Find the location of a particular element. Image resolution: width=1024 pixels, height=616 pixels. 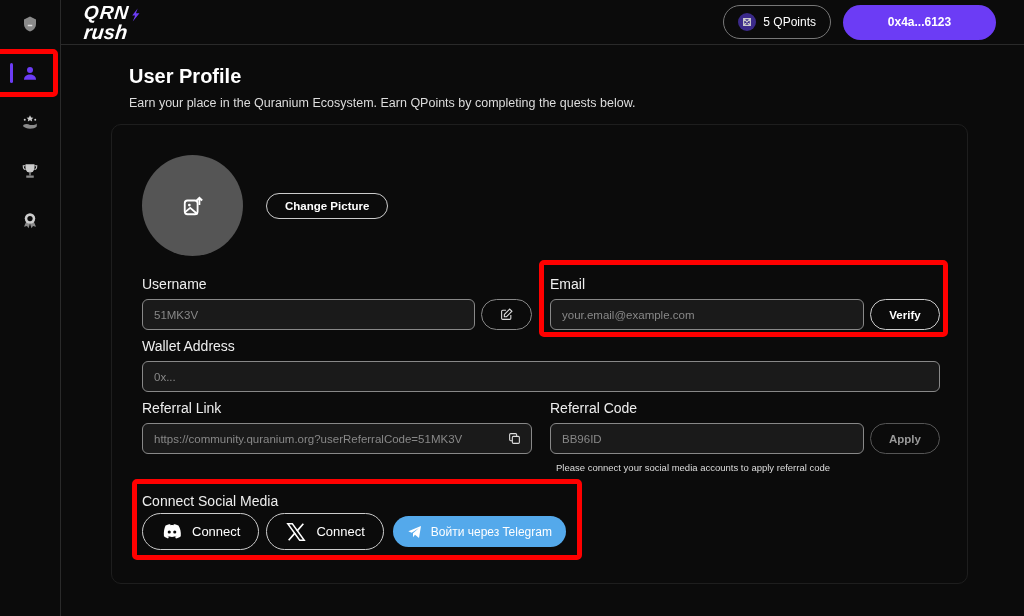

trophy-icon is located at coordinates (30, 171).